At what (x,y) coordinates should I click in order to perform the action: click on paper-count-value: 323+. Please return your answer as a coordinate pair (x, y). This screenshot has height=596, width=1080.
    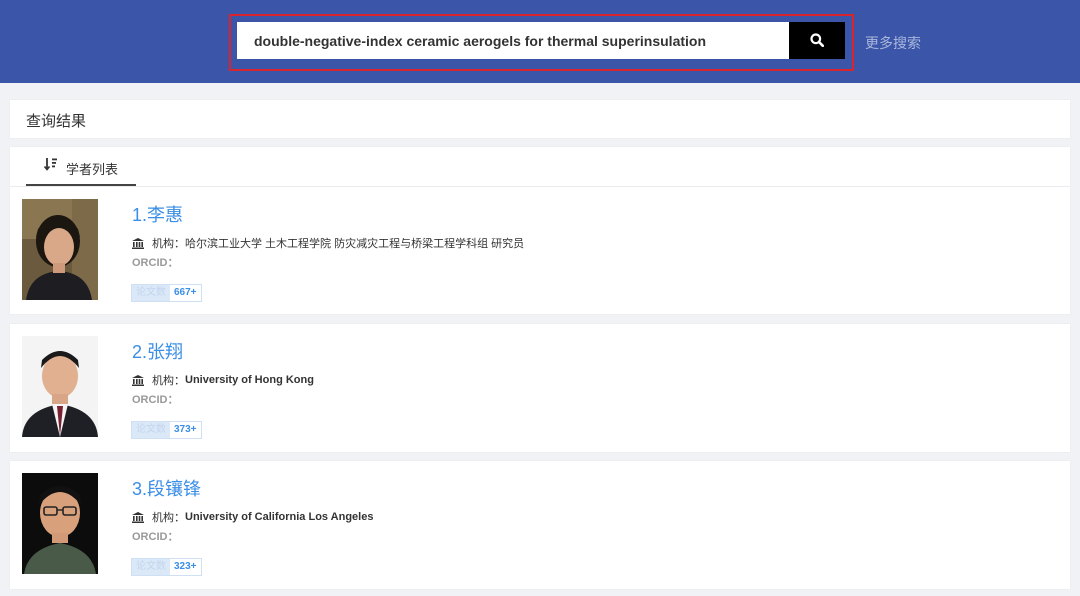
    Looking at the image, I should click on (185, 567).